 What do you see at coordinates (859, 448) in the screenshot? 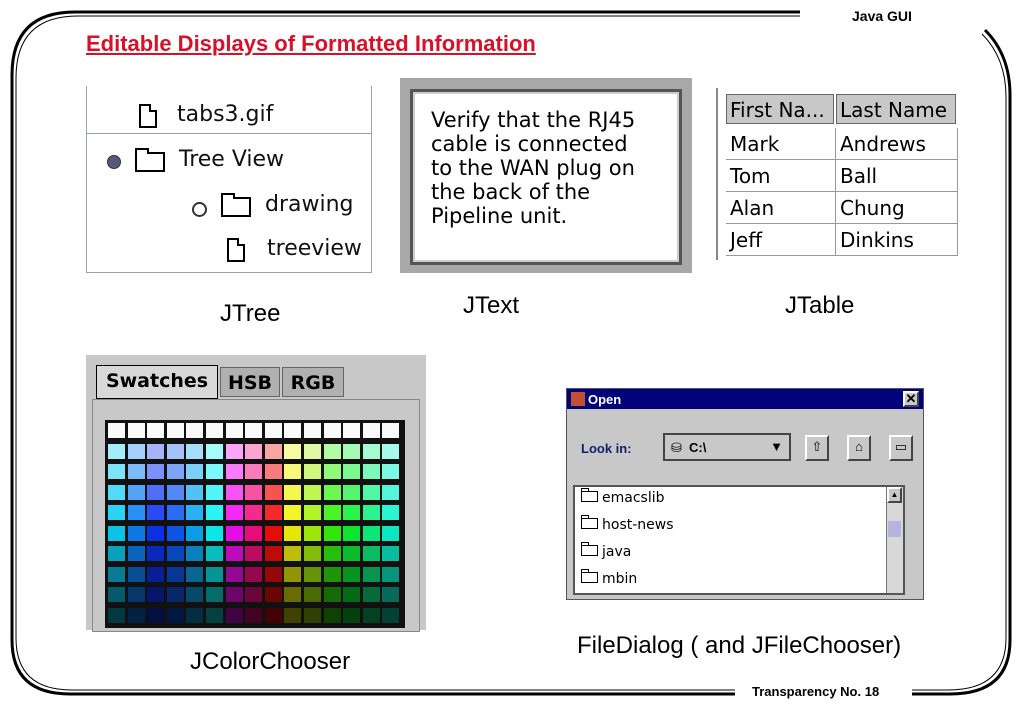
I see `home-button: ⌂` at bounding box center [859, 448].